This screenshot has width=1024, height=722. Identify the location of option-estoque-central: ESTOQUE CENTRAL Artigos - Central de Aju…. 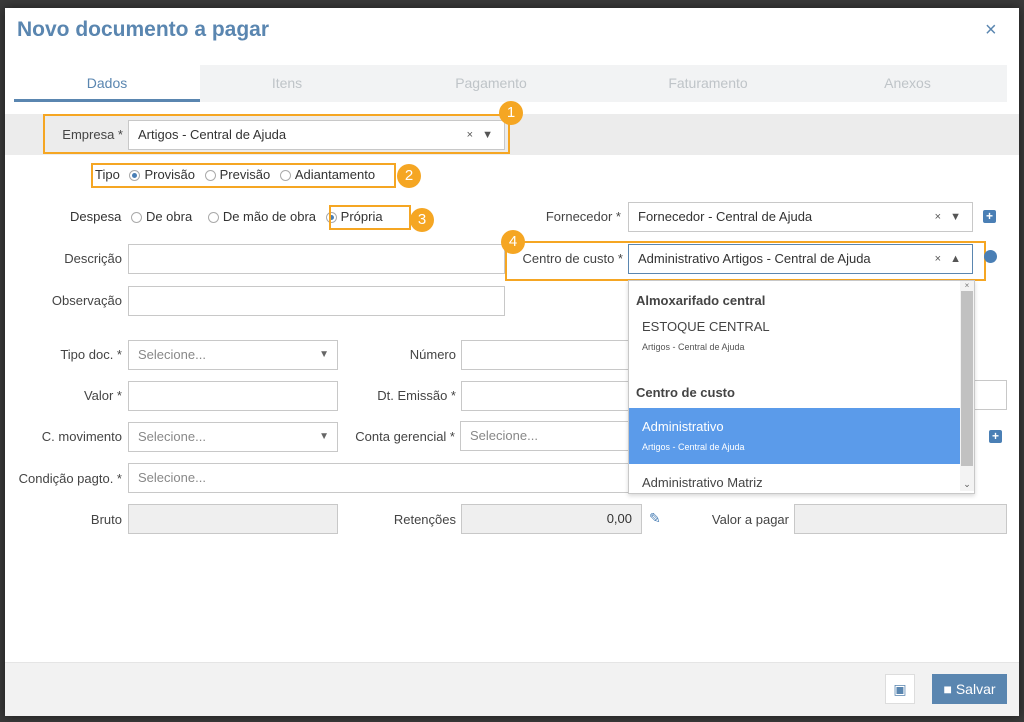
(794, 340).